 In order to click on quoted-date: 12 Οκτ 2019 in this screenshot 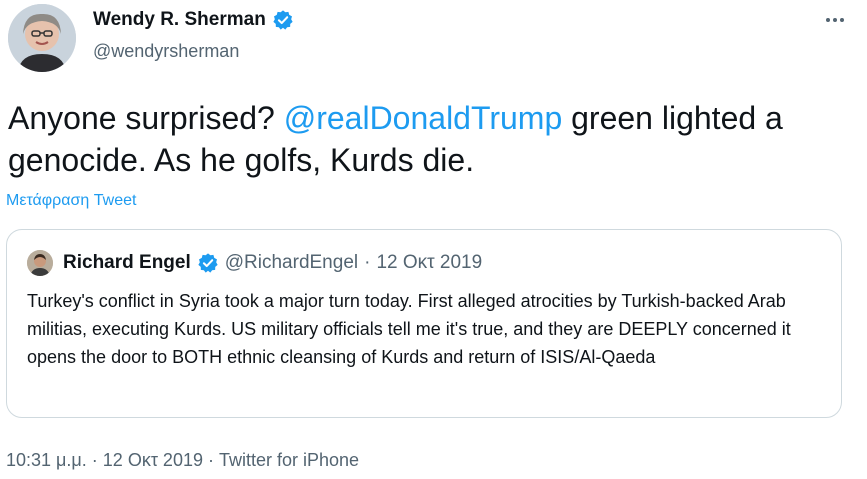, I will do `click(429, 262)`.